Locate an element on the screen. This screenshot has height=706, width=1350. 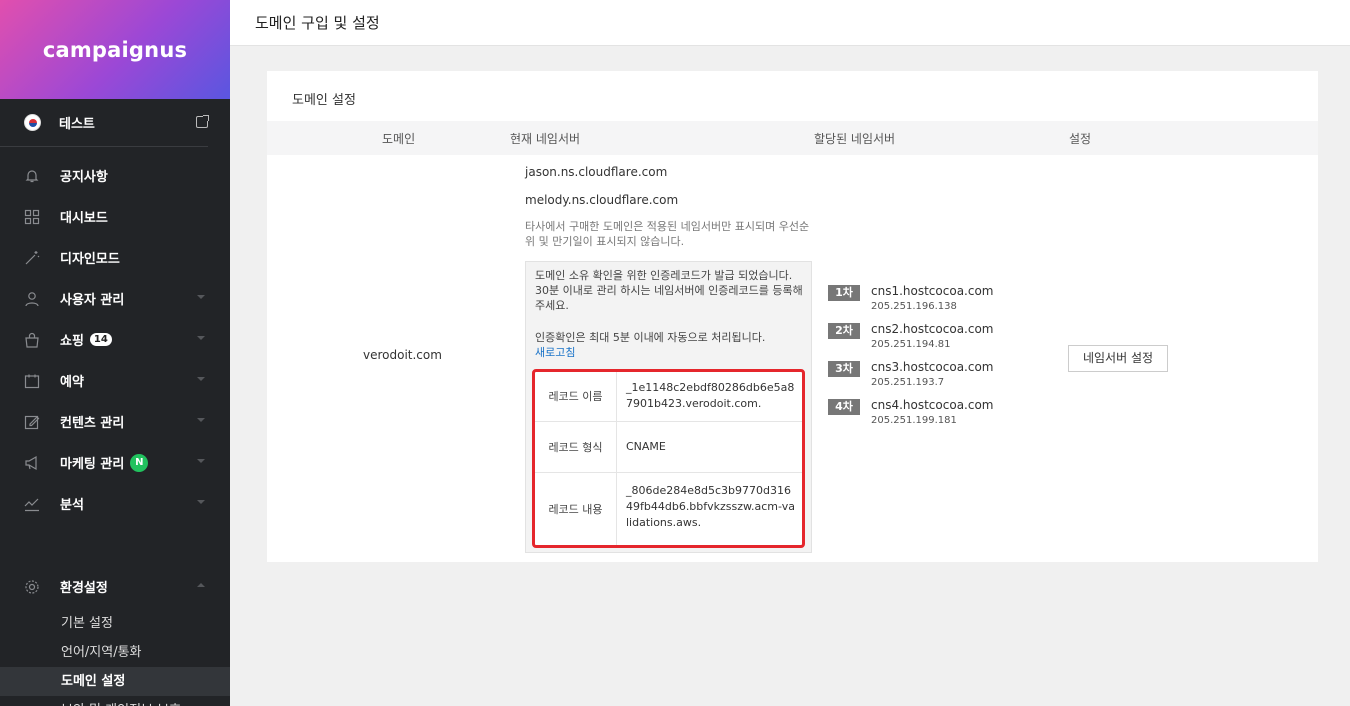
site-selector: 테스트 is located at coordinates (104, 123).